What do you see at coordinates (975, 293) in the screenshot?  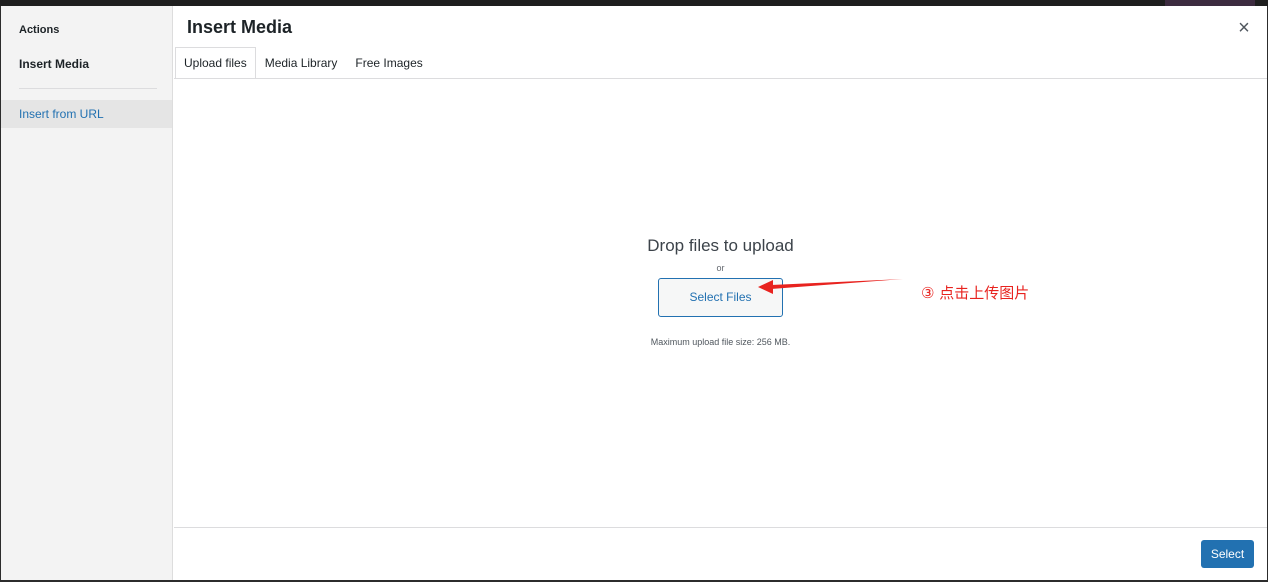 I see `annotation-label: ③ 点击上传图片` at bounding box center [975, 293].